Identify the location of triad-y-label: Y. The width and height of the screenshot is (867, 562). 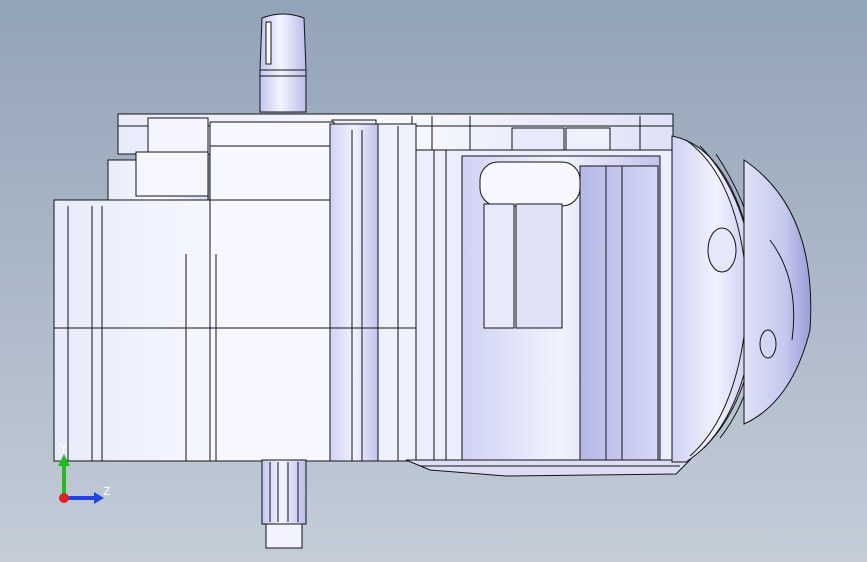
(63, 448).